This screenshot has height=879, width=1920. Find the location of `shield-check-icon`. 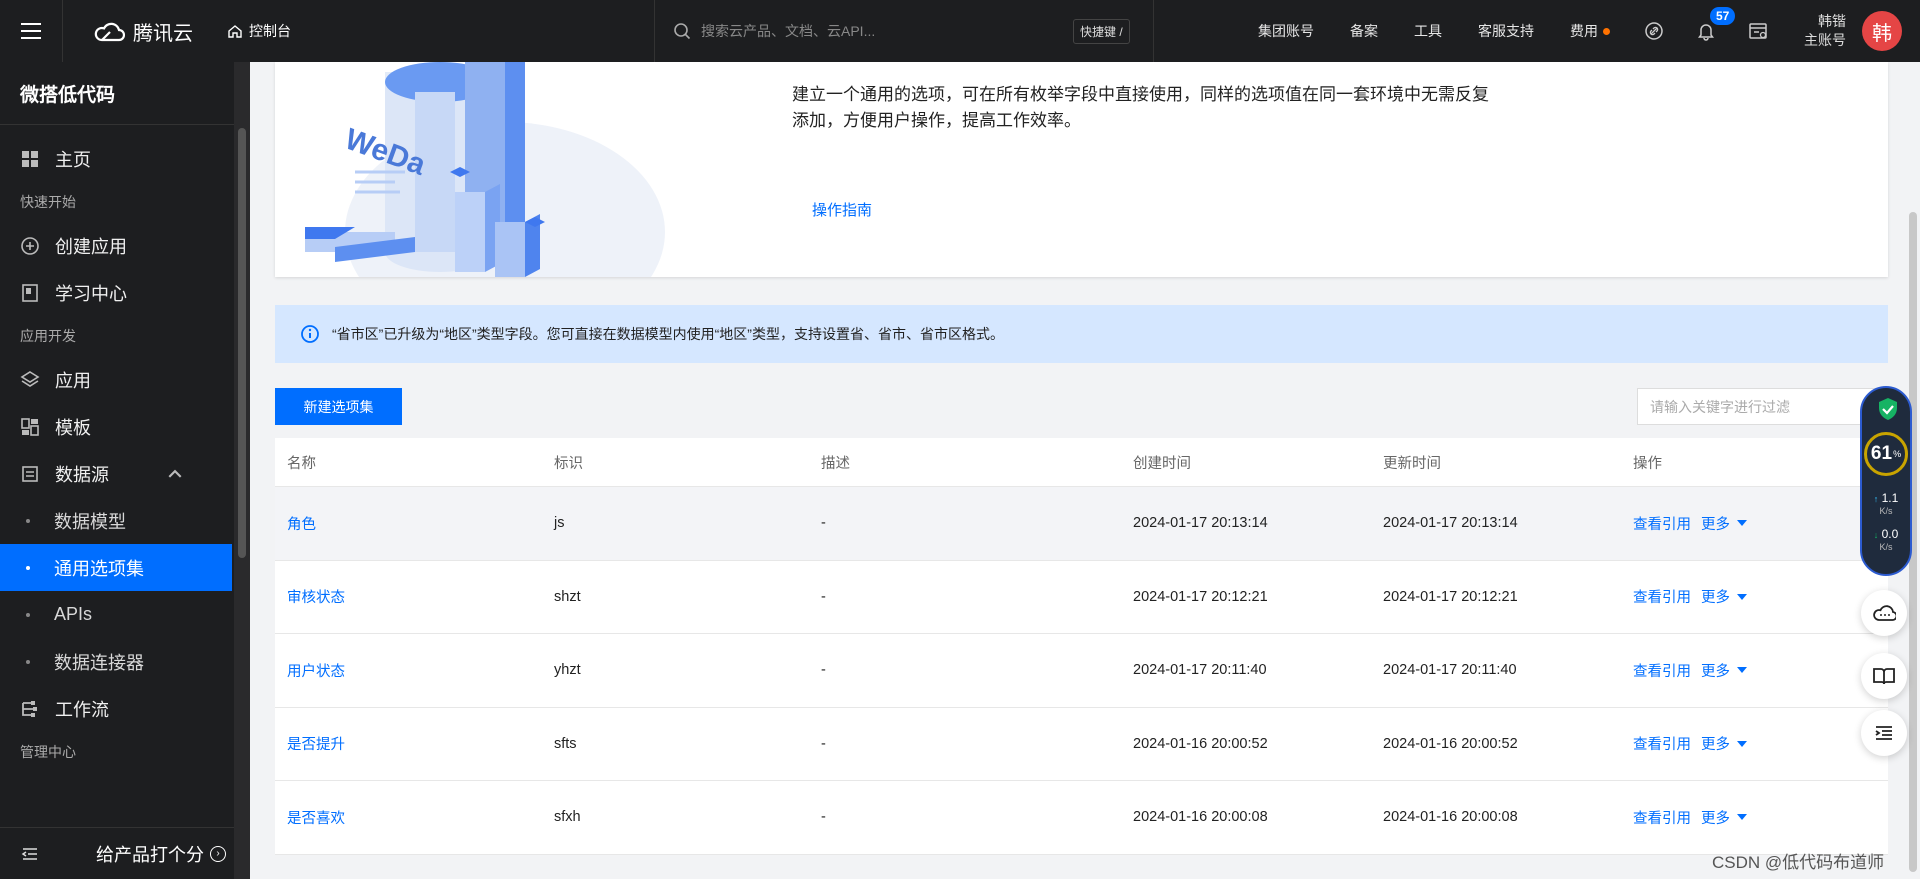

shield-check-icon is located at coordinates (1888, 409).